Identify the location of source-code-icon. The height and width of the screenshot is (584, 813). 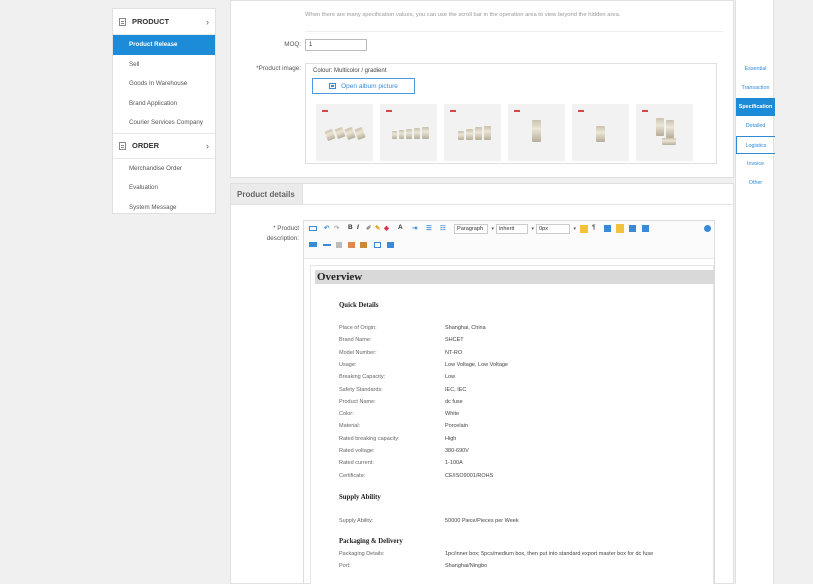
(313, 228).